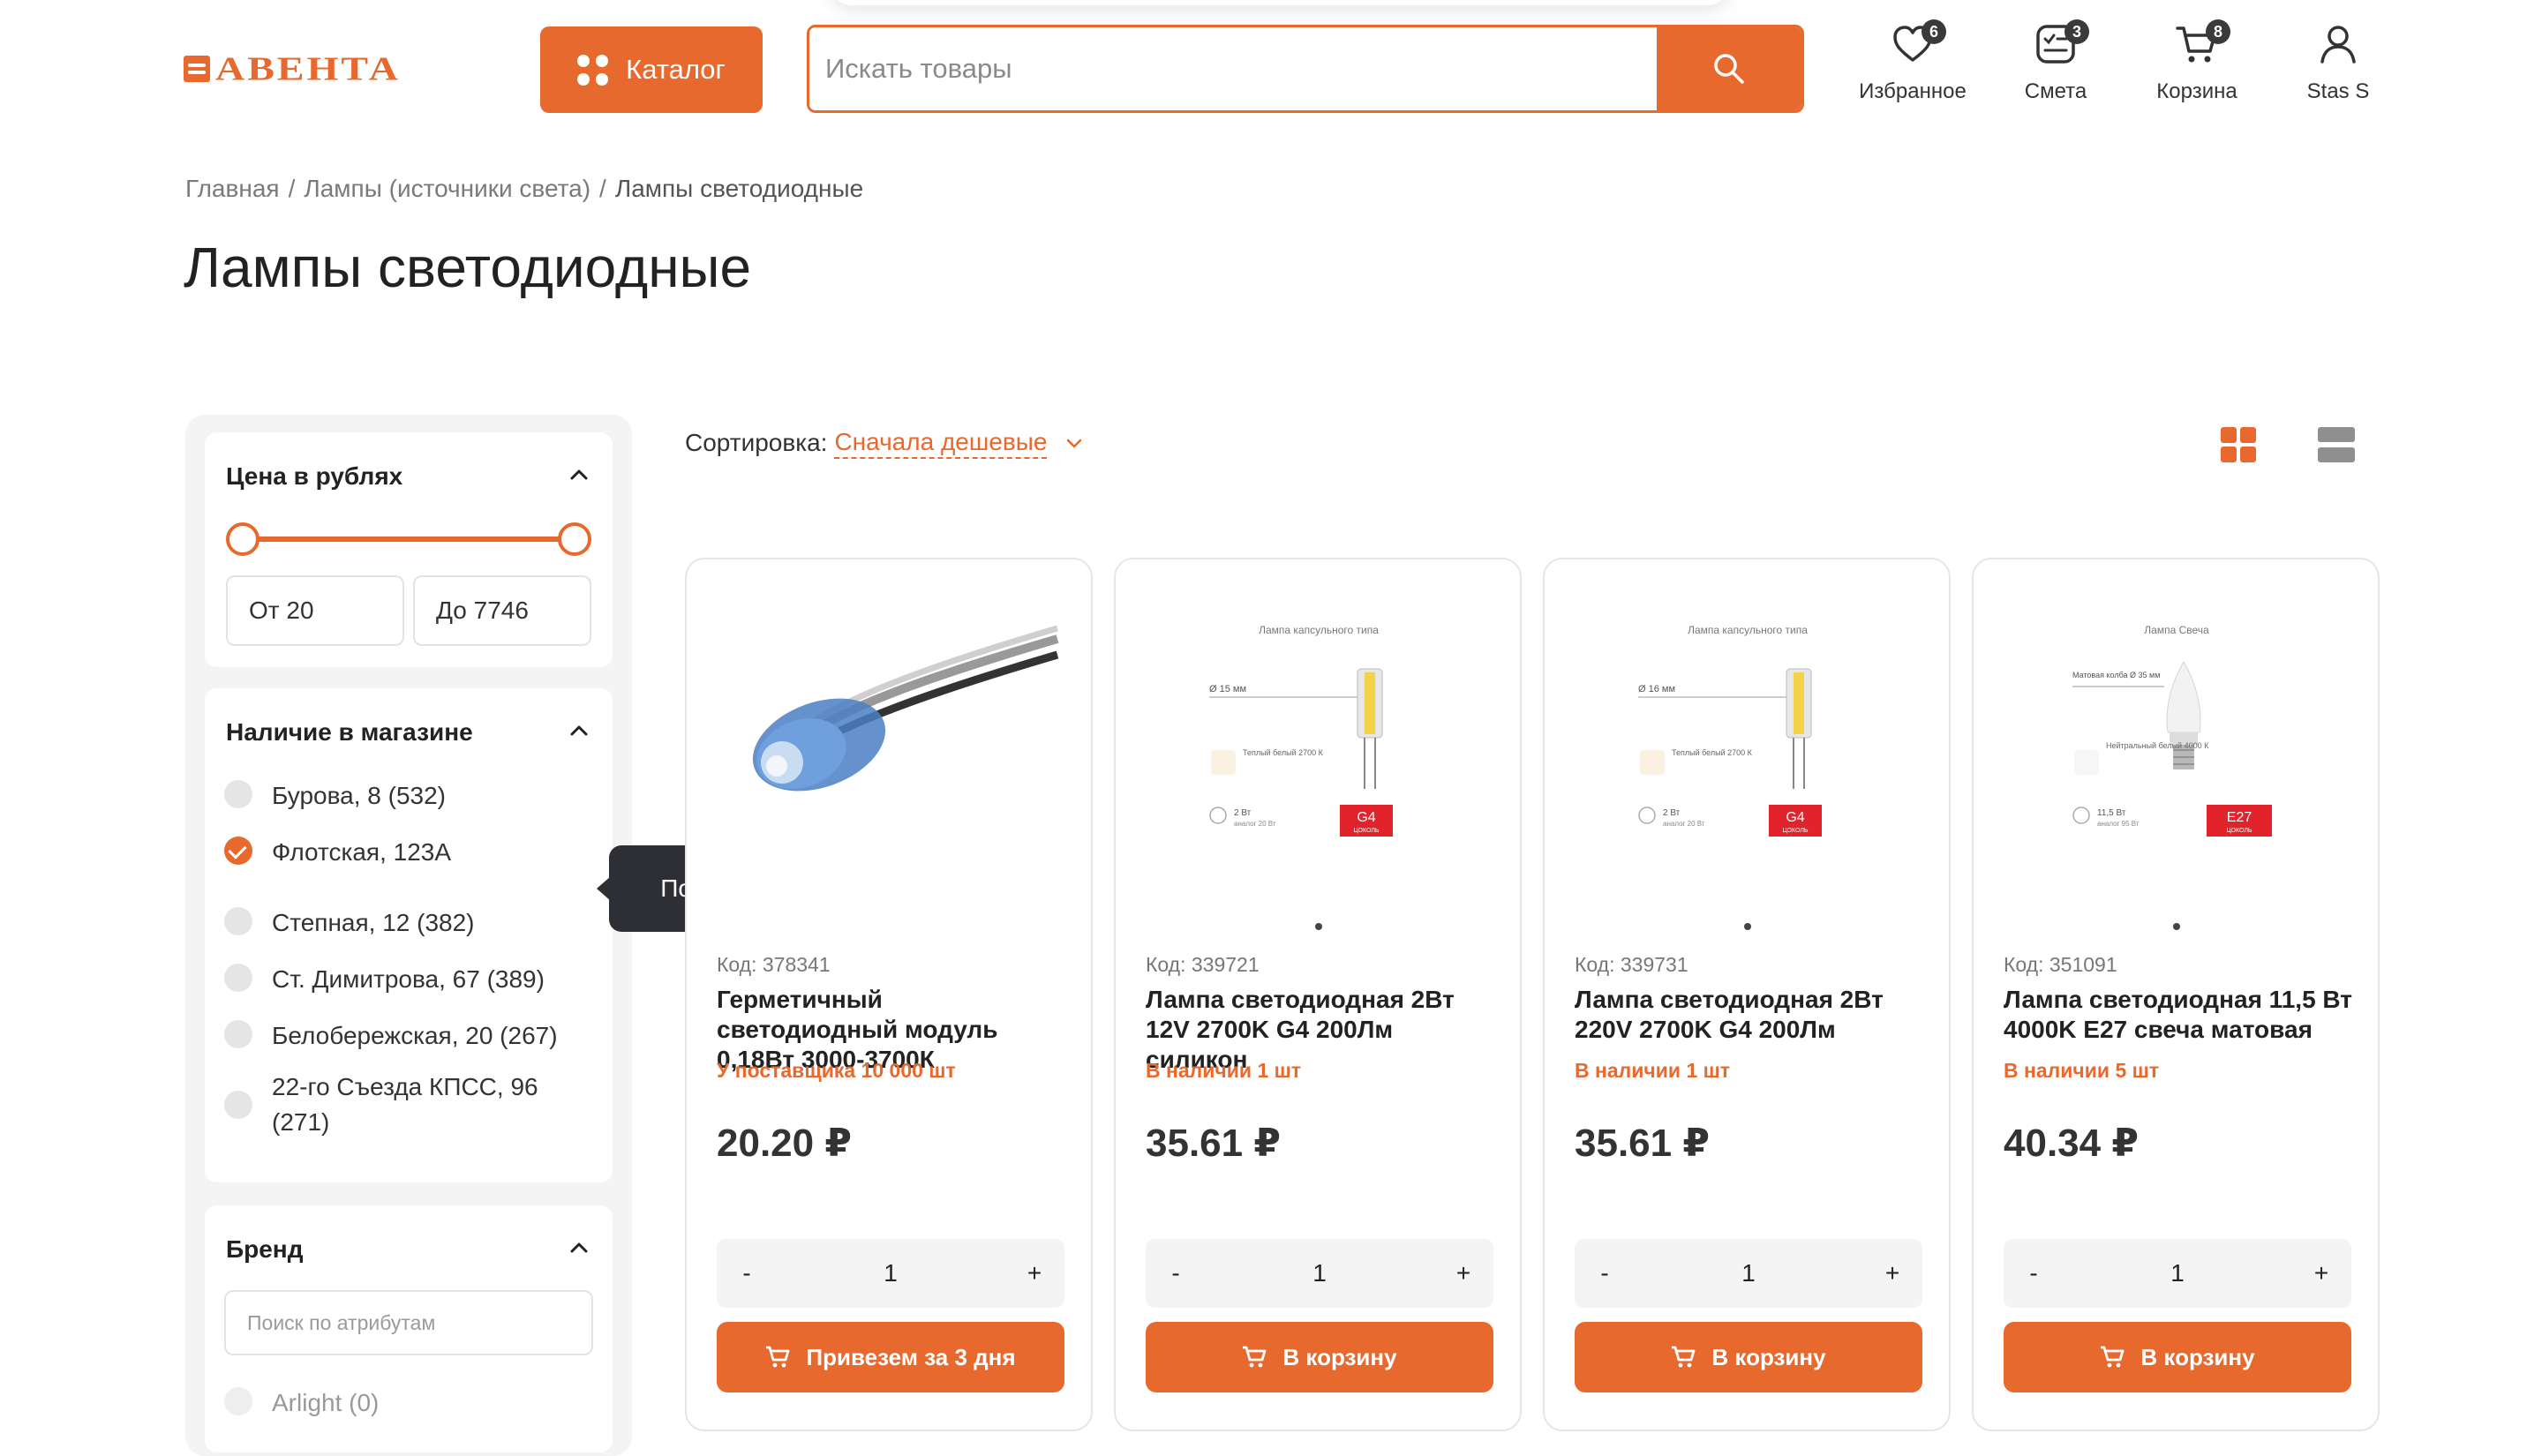 This screenshot has height=1456, width=2542. Describe the element at coordinates (409, 979) in the screenshot. I see `store-label: Ст. Димитрова, 67 (389)` at that location.